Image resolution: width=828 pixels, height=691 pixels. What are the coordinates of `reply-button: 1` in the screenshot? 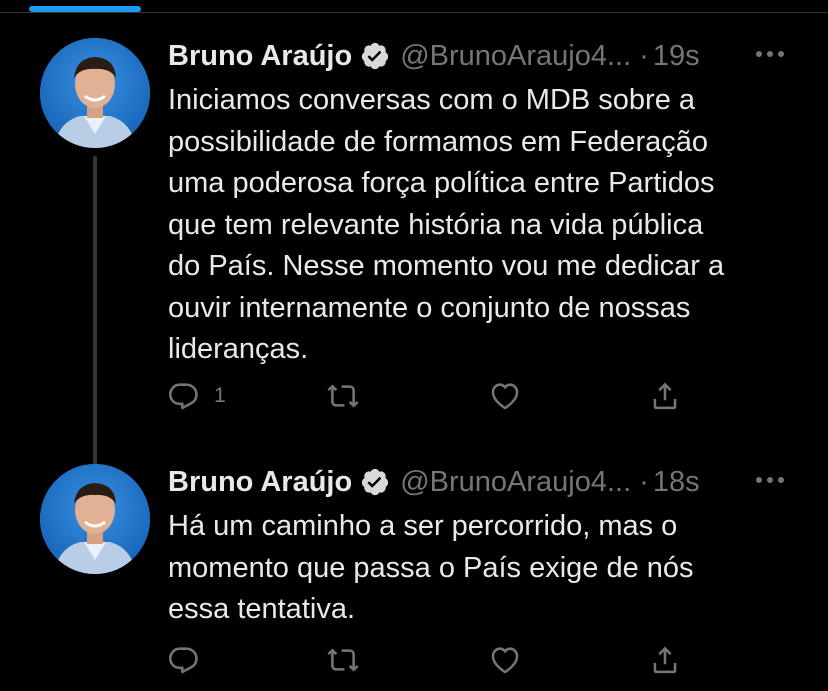 It's located at (196, 396).